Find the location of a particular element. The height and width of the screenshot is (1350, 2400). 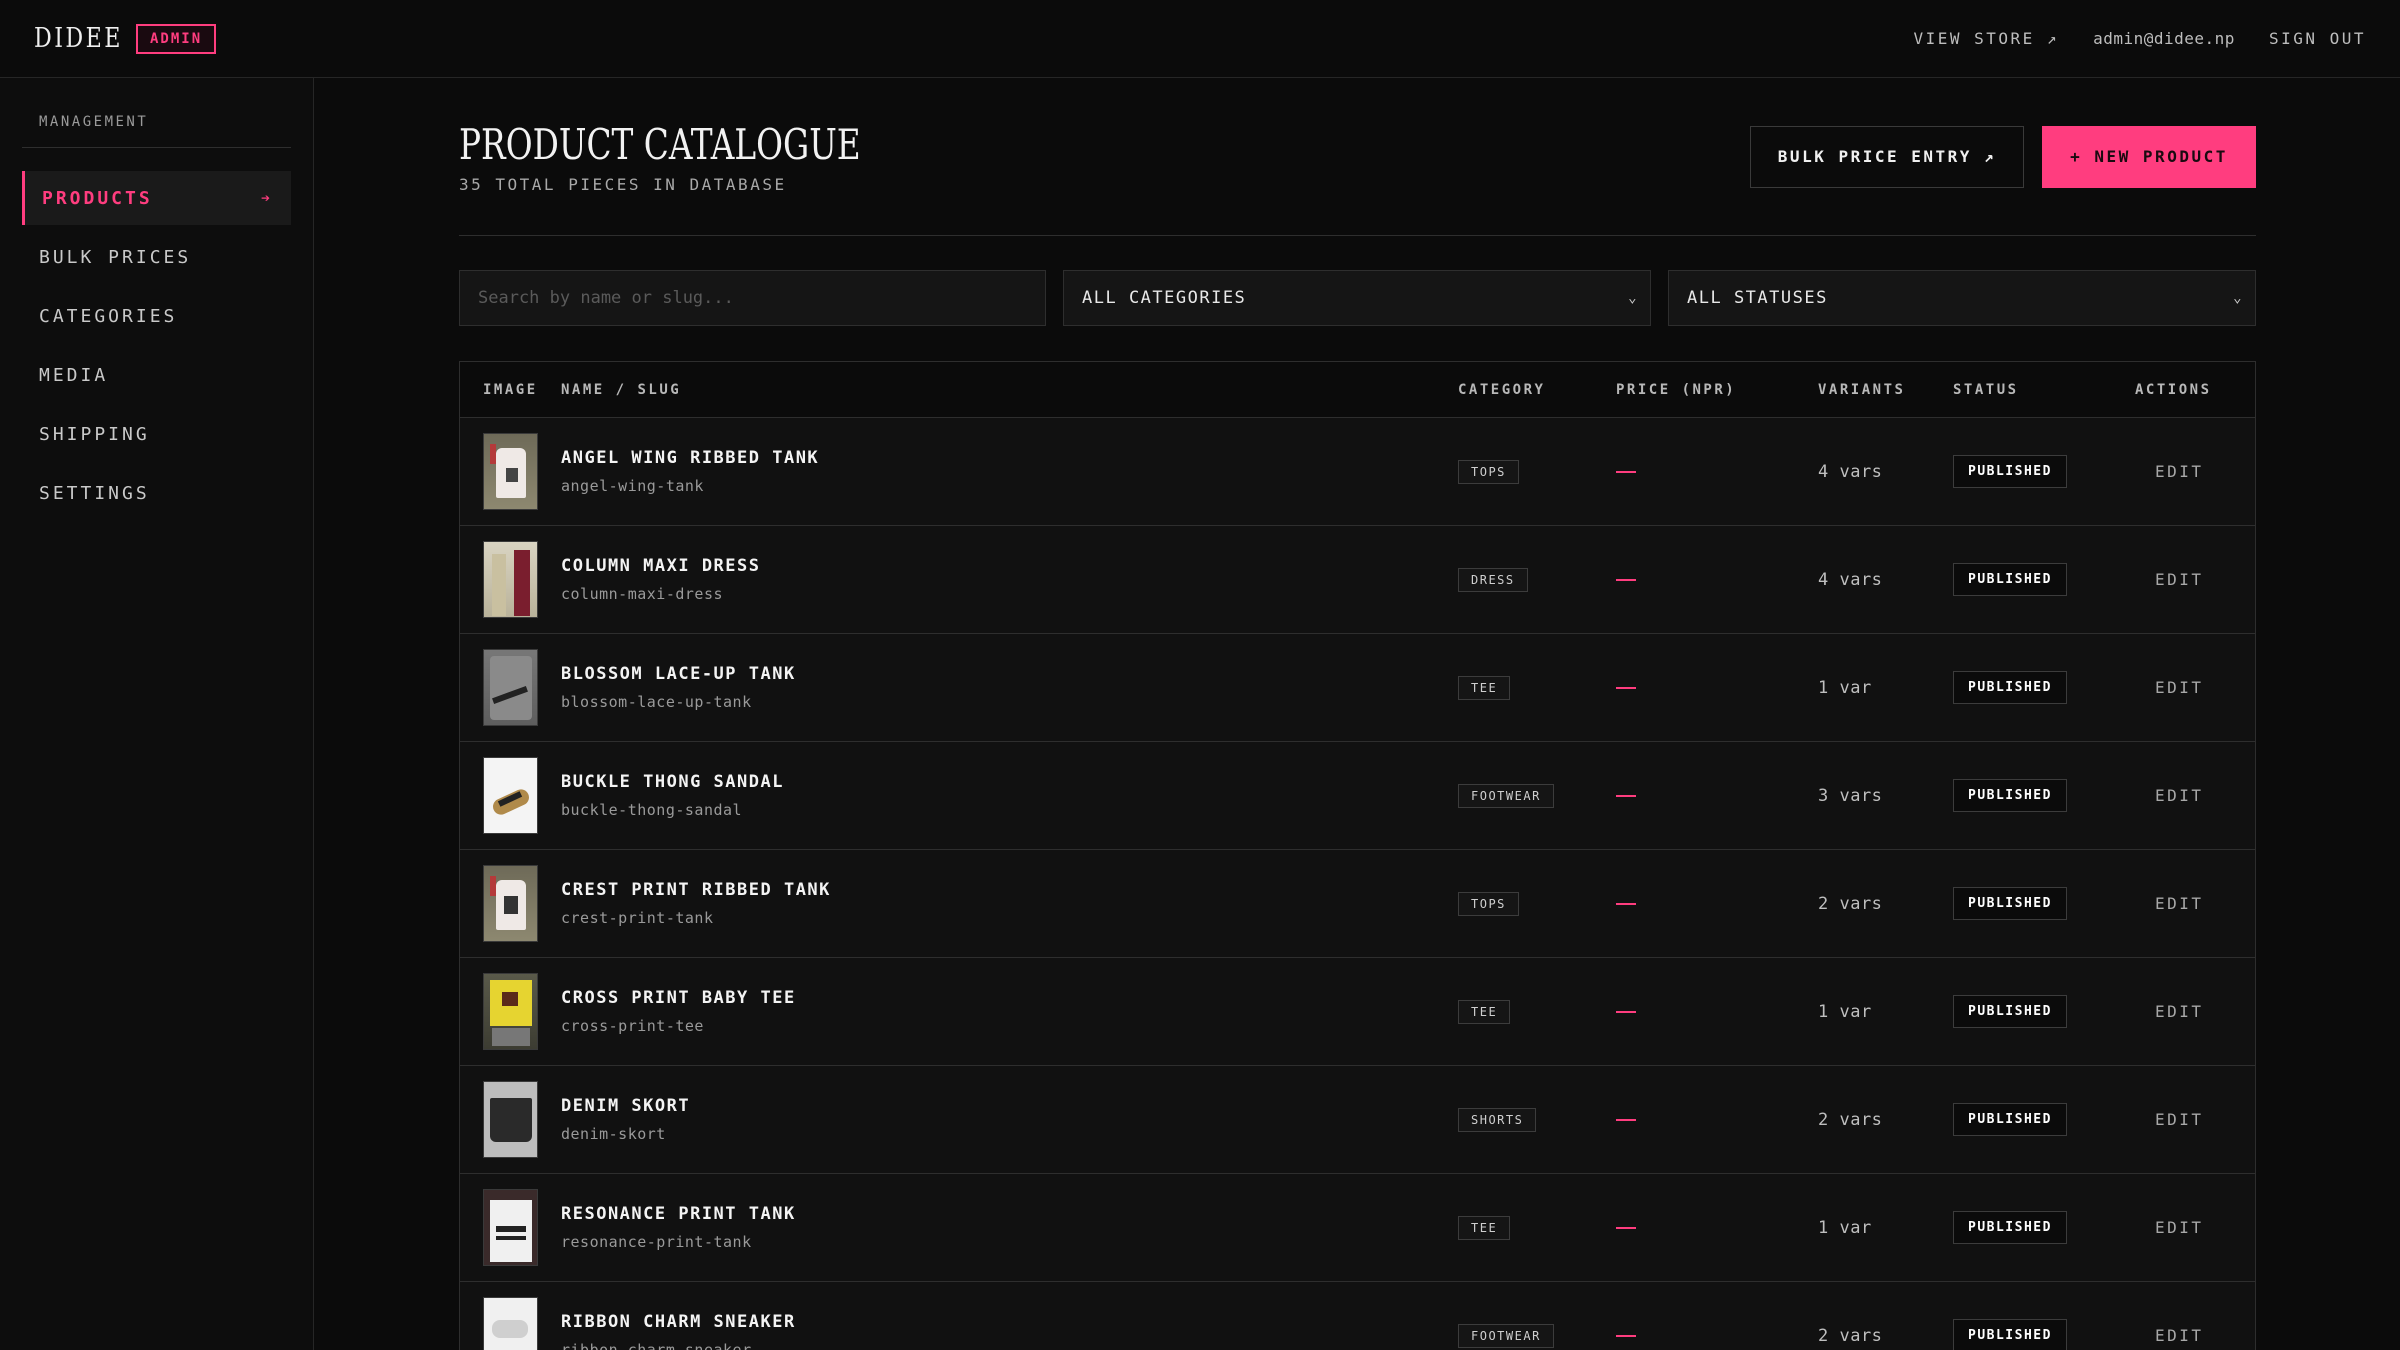

sidebar-item-shipping: SHIPPING is located at coordinates (156, 434).